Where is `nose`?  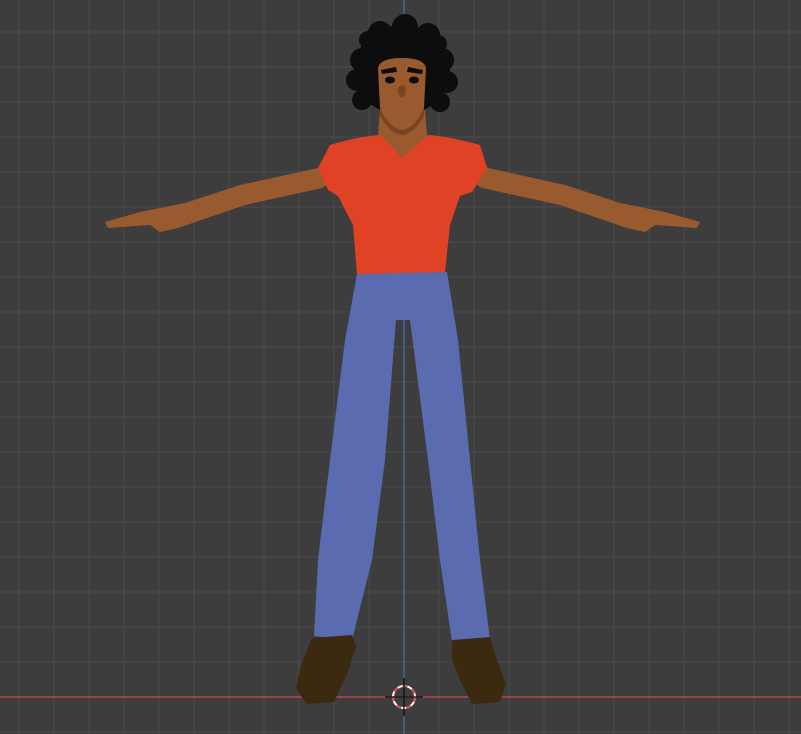 nose is located at coordinates (402, 91).